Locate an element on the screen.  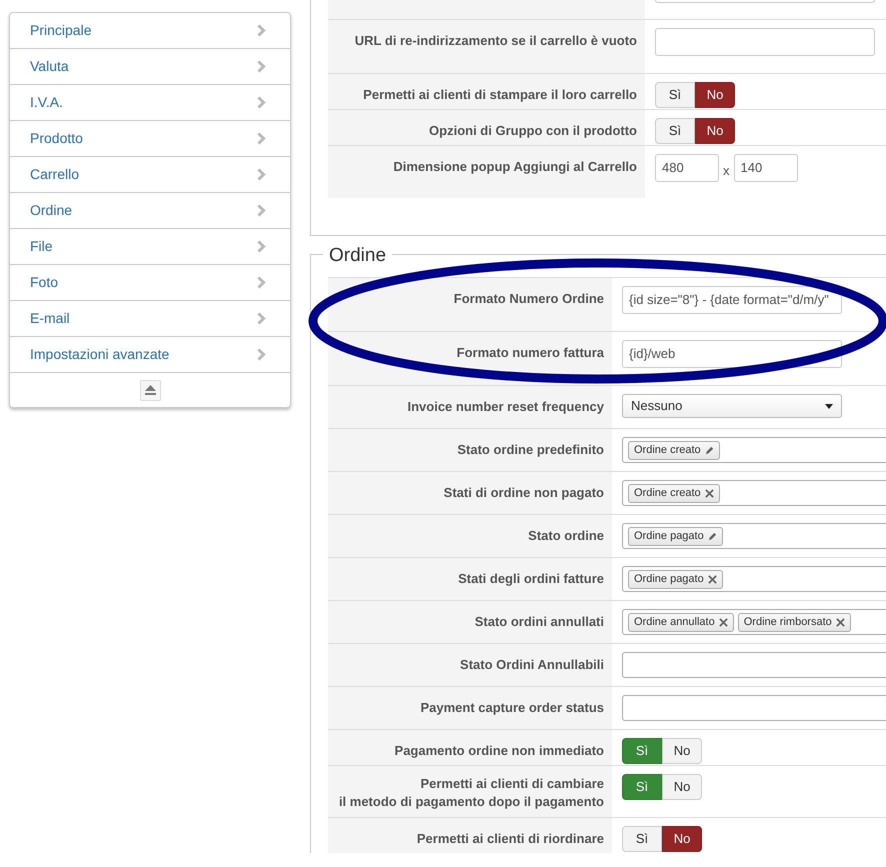
input-field: {id size="8"} - {date format="d/m/y" is located at coordinates (732, 300).